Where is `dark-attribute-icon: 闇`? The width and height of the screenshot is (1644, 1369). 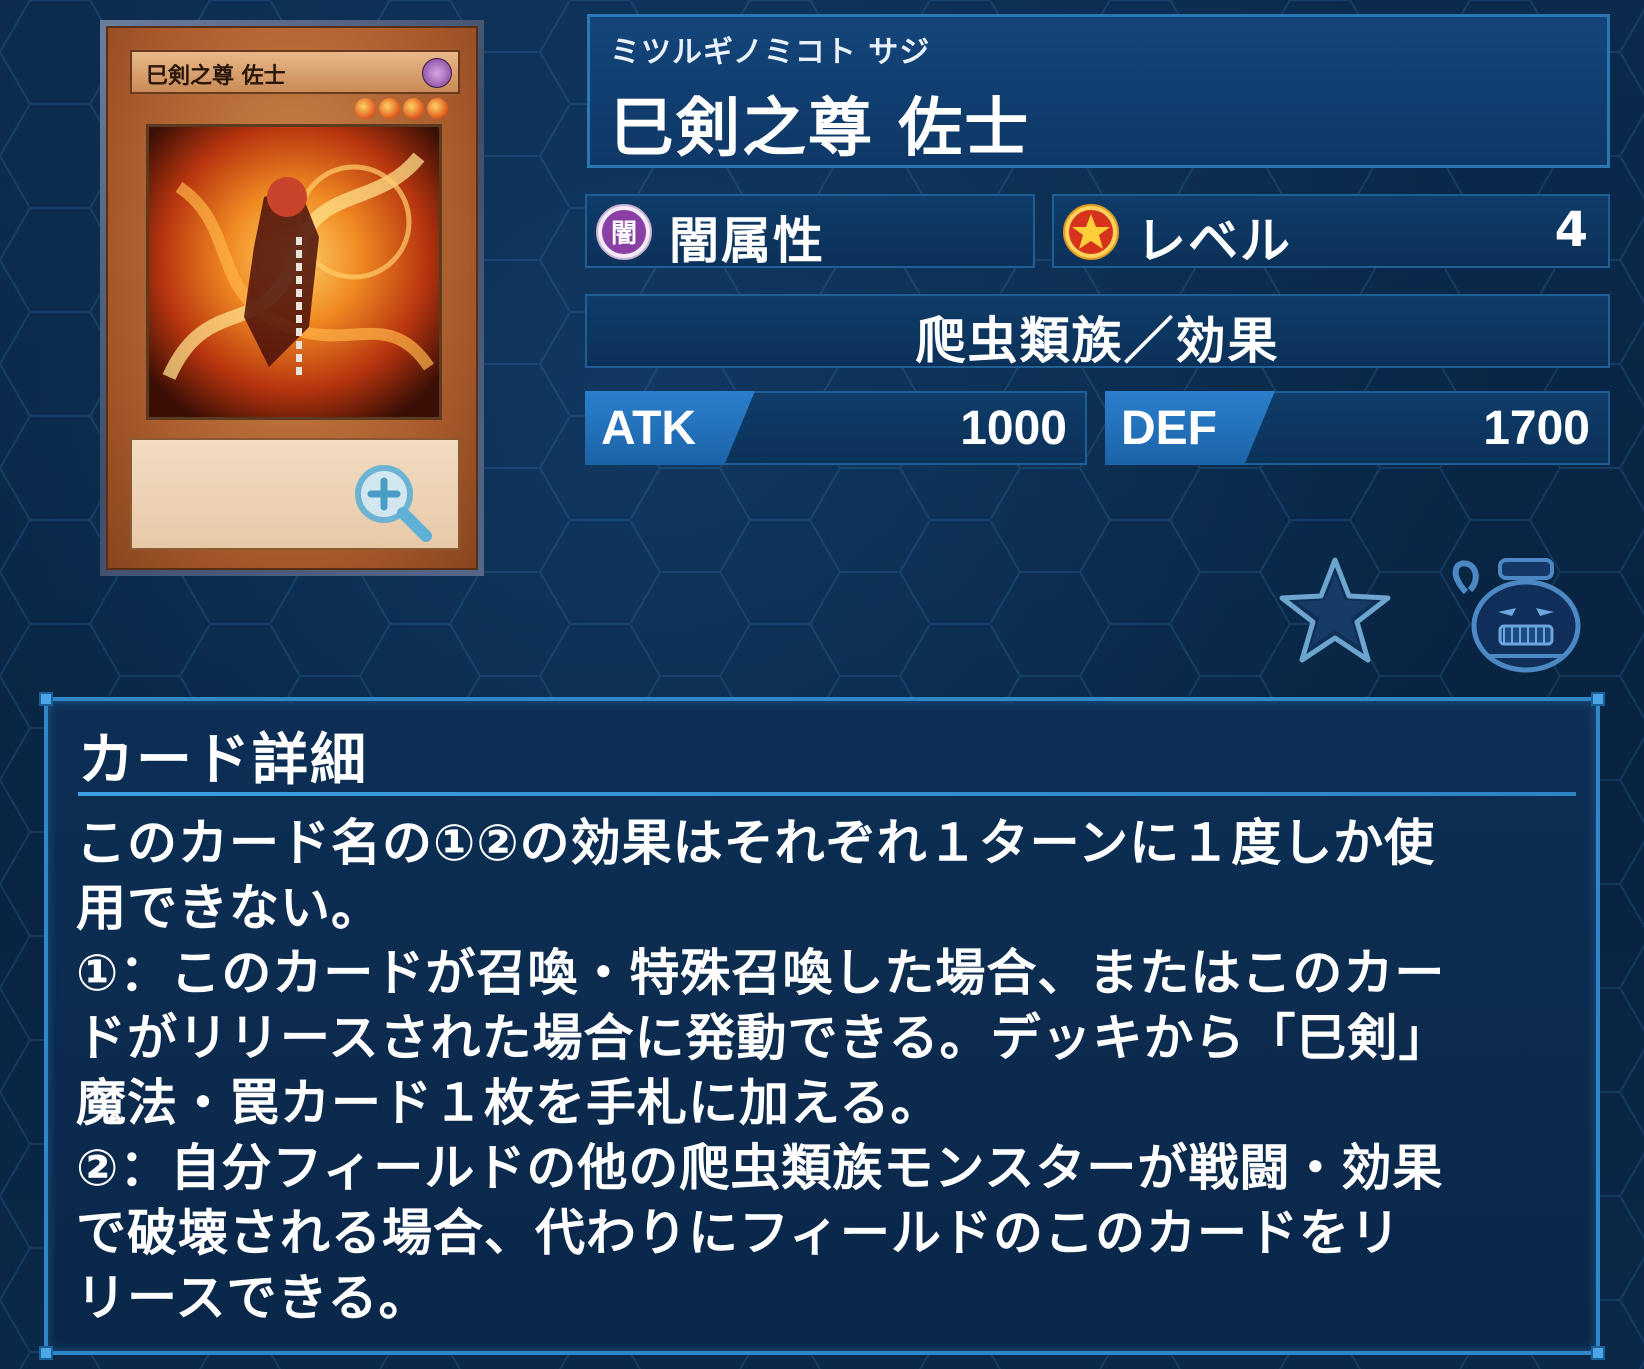 dark-attribute-icon: 闇 is located at coordinates (624, 232).